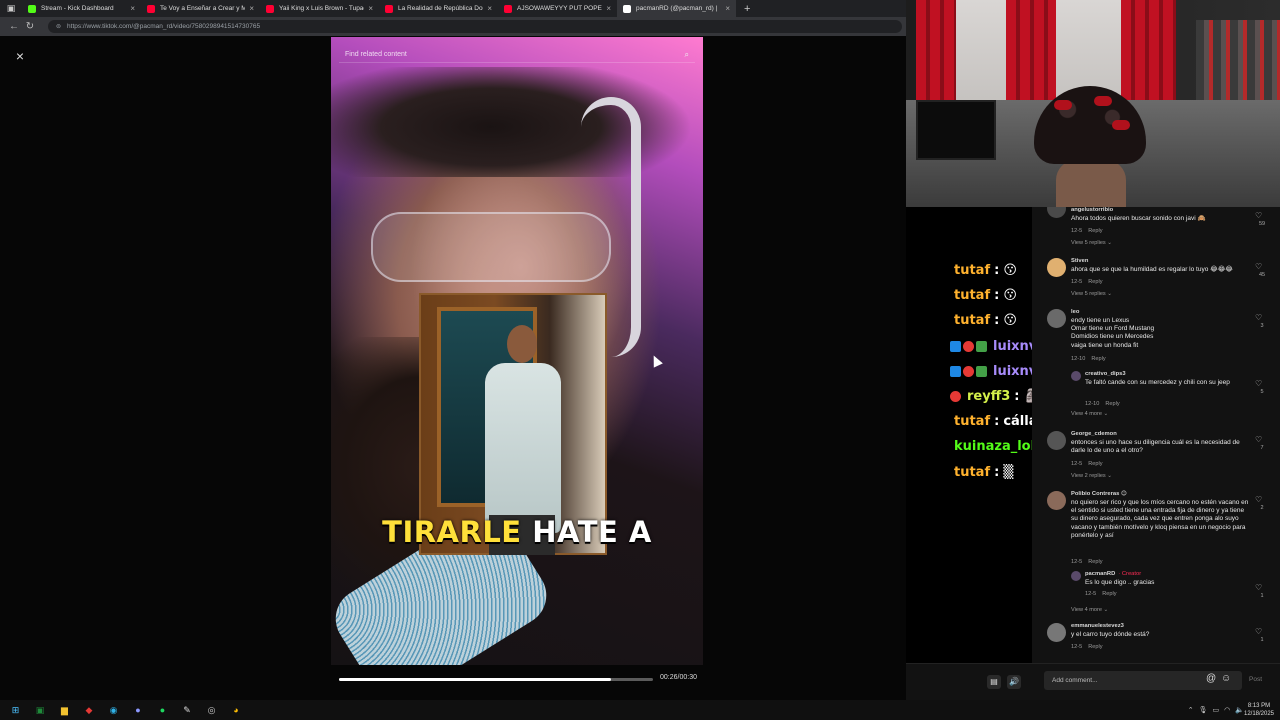  I want to click on file-explorer-icon: ▆, so click(65, 710).